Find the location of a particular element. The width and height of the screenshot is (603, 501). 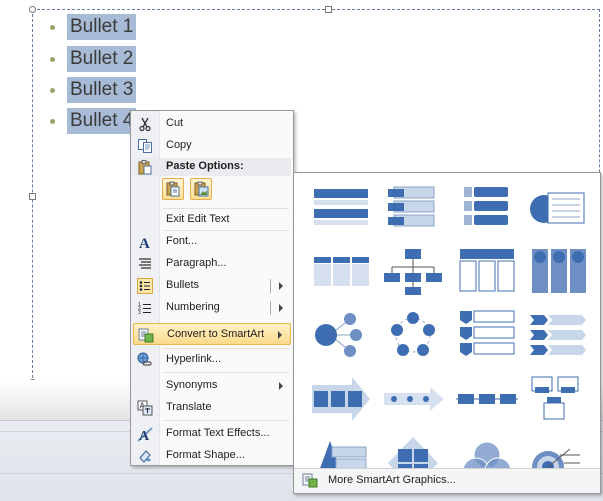

smartart-thumb-basic-timeline is located at coordinates (487, 399).